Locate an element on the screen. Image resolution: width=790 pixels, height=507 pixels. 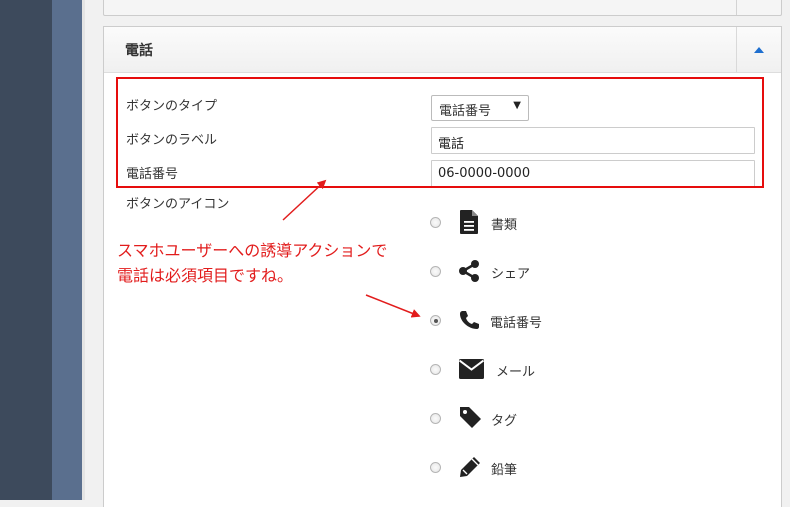
radio-document is located at coordinates (435, 222).